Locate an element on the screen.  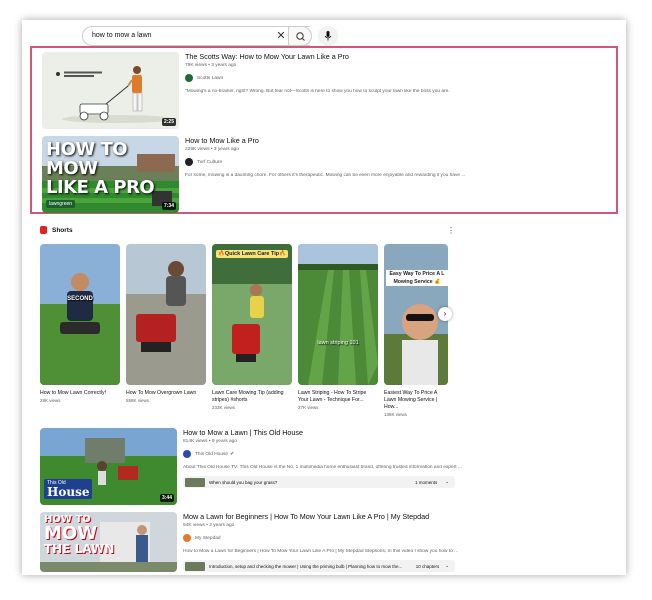
video-thumbnail: 2:25 is located at coordinates (110, 90).